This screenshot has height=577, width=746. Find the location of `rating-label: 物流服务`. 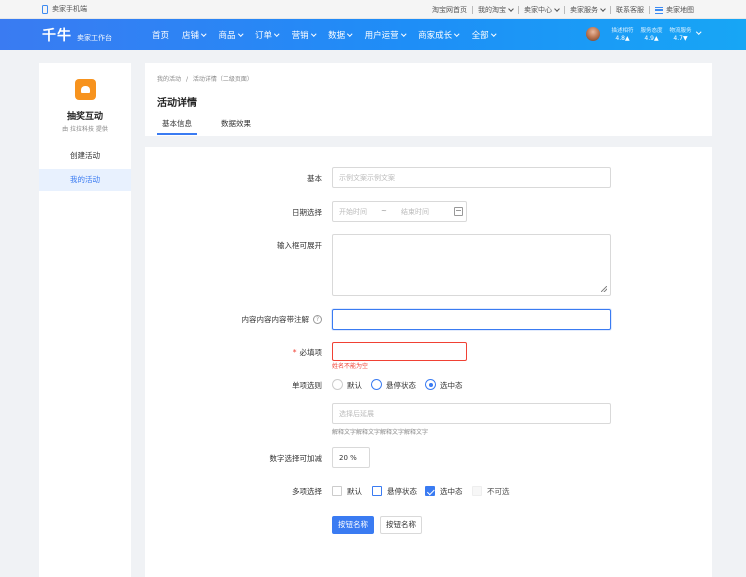

rating-label: 物流服务 is located at coordinates (680, 31).